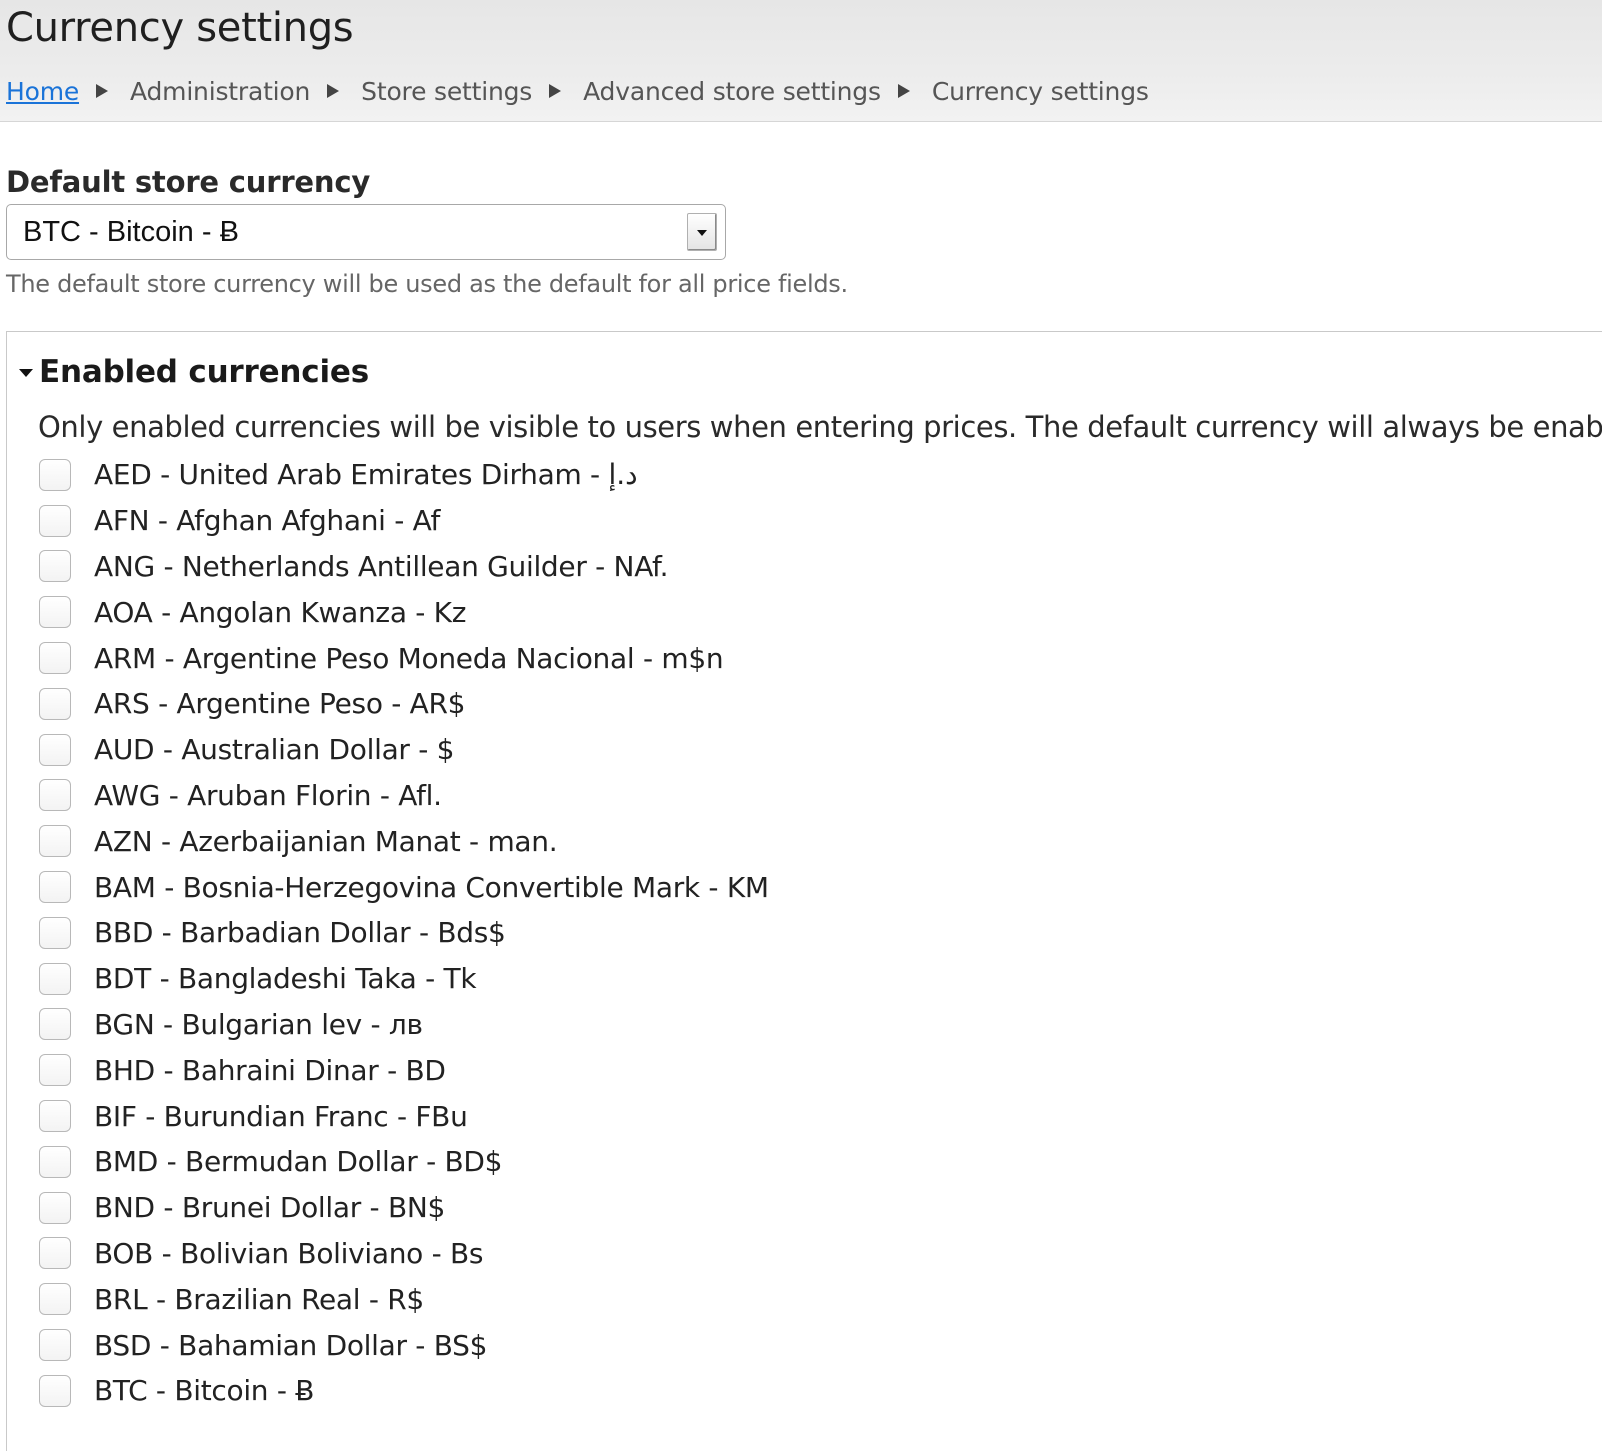  I want to click on currency-option: BGN - Bulgarian lev - лв, so click(404, 1025).